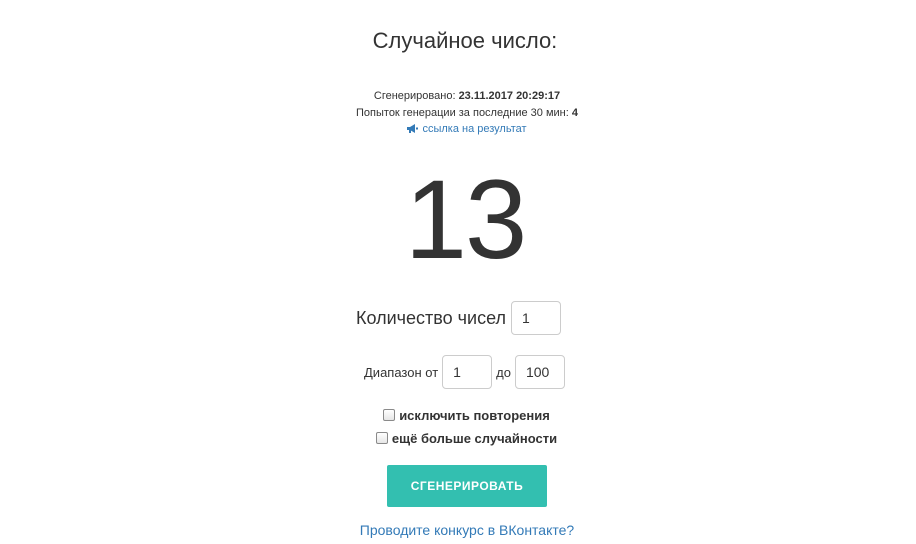 The height and width of the screenshot is (544, 916). What do you see at coordinates (474, 415) in the screenshot?
I see `exclude-repeats-label: исключить повторения` at bounding box center [474, 415].